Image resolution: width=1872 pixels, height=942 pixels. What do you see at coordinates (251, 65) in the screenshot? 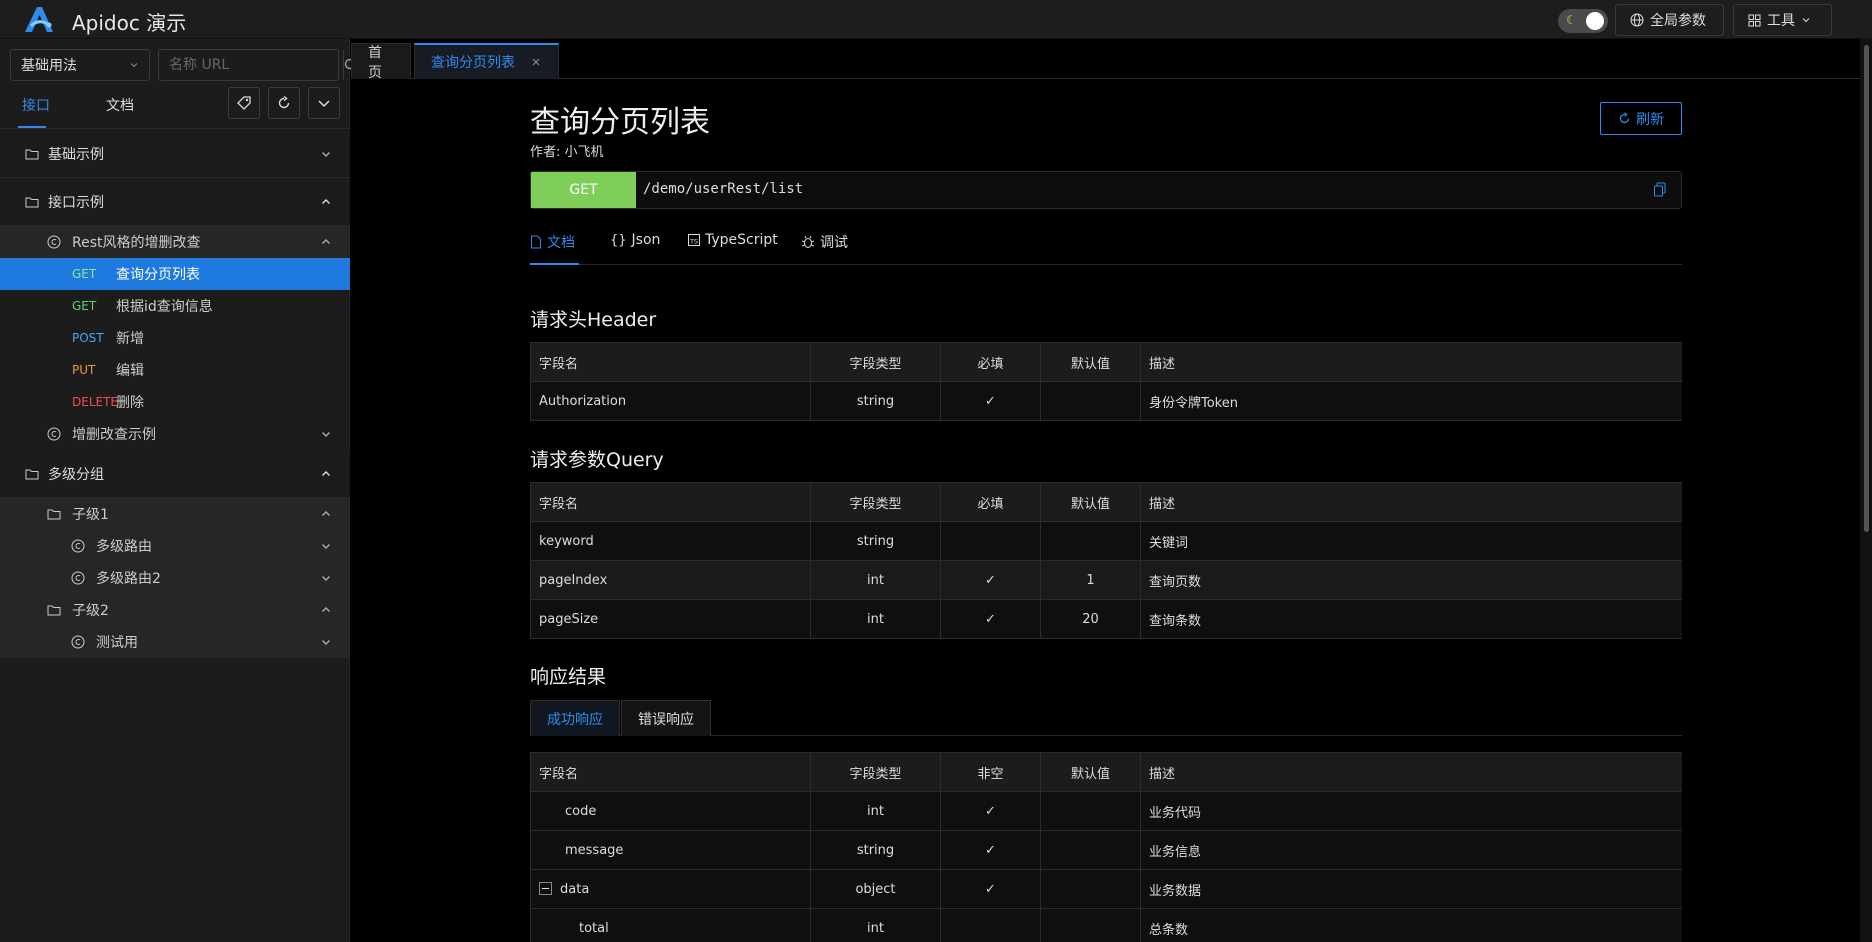
I see `search-input` at bounding box center [251, 65].